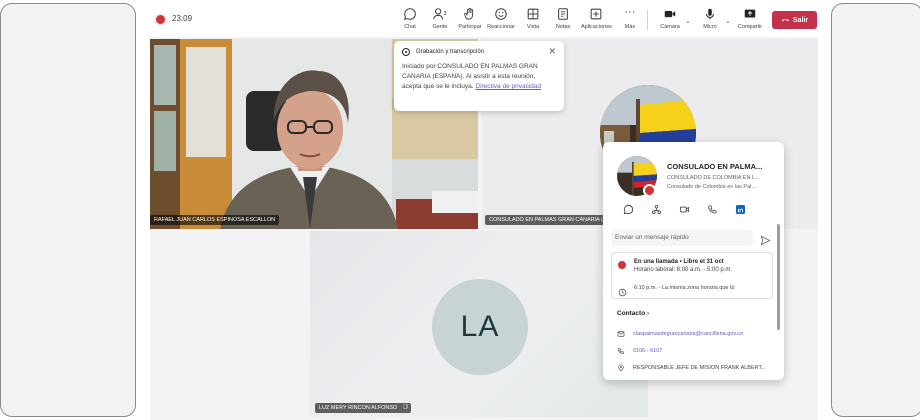 The width and height of the screenshot is (920, 420). What do you see at coordinates (596, 14) in the screenshot?
I see `add-icon` at bounding box center [596, 14].